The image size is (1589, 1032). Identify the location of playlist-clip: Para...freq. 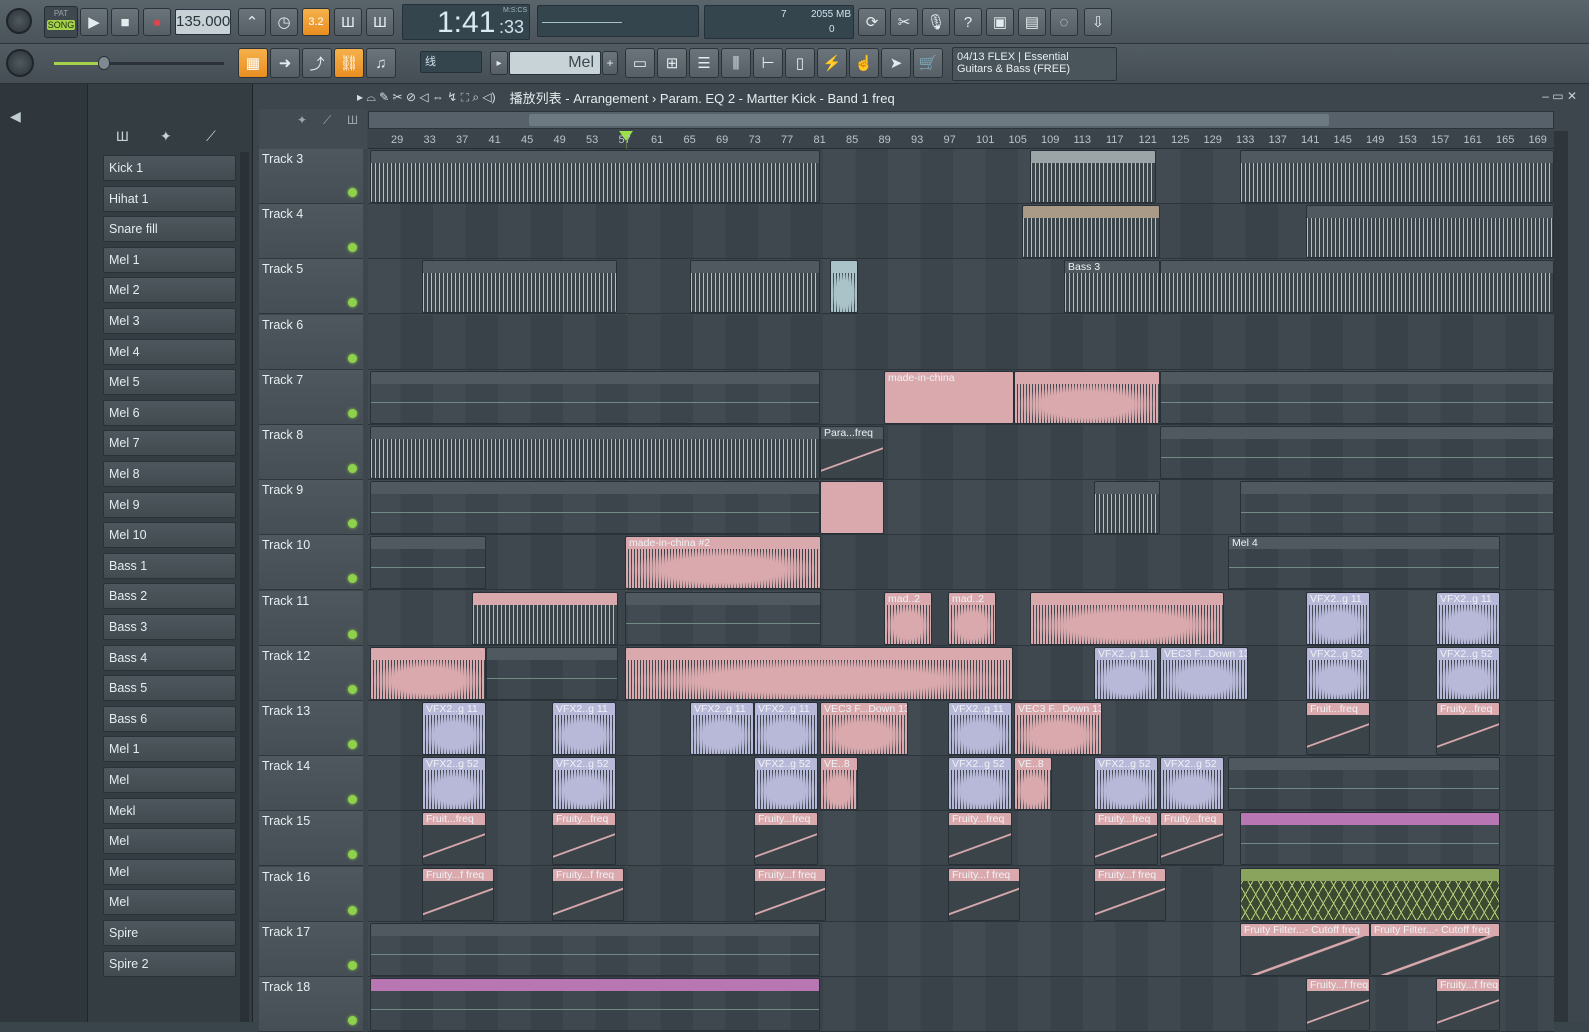
(852, 452).